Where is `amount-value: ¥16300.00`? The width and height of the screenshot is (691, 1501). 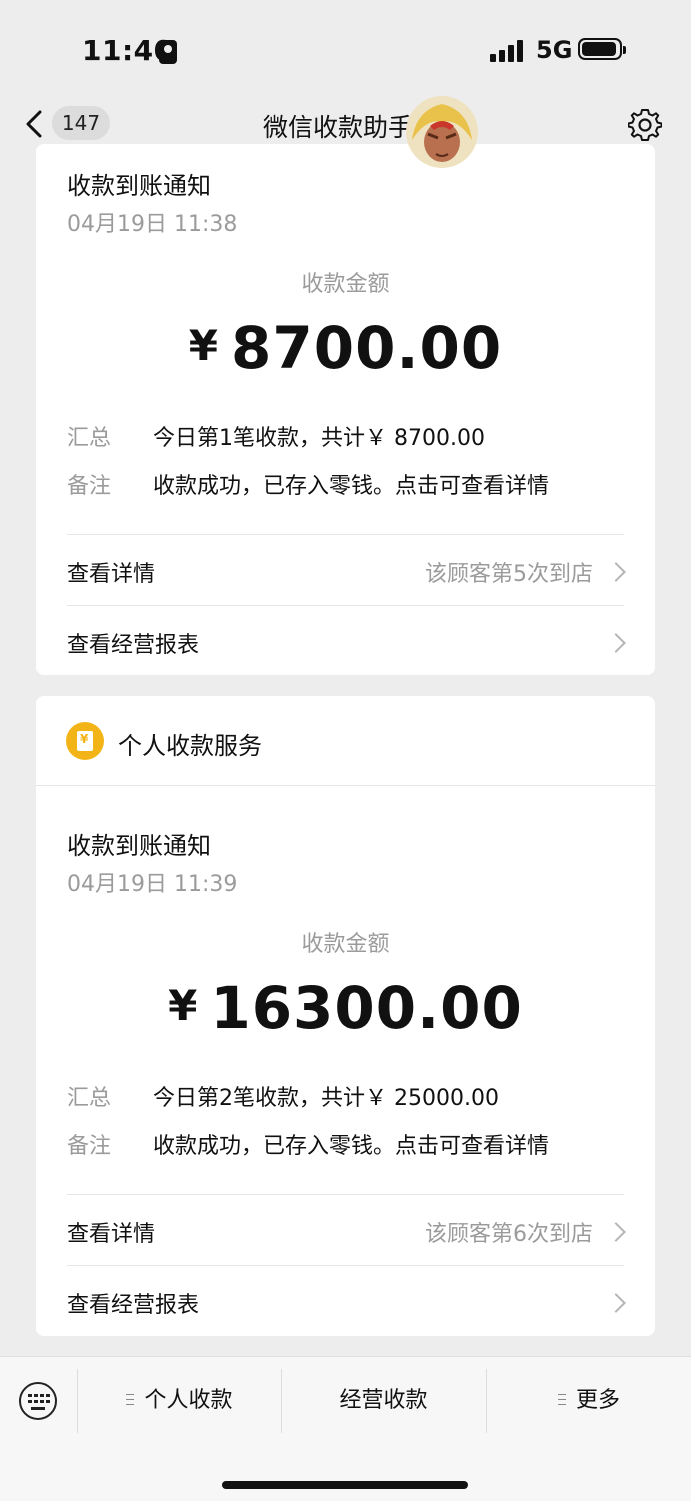
amount-value: ¥16300.00 is located at coordinates (345, 1008).